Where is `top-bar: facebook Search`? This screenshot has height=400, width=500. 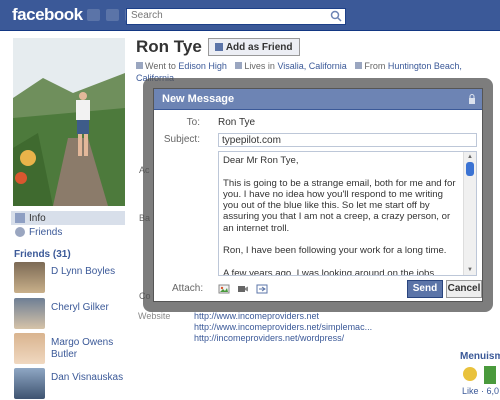 top-bar: facebook Search is located at coordinates (250, 15).